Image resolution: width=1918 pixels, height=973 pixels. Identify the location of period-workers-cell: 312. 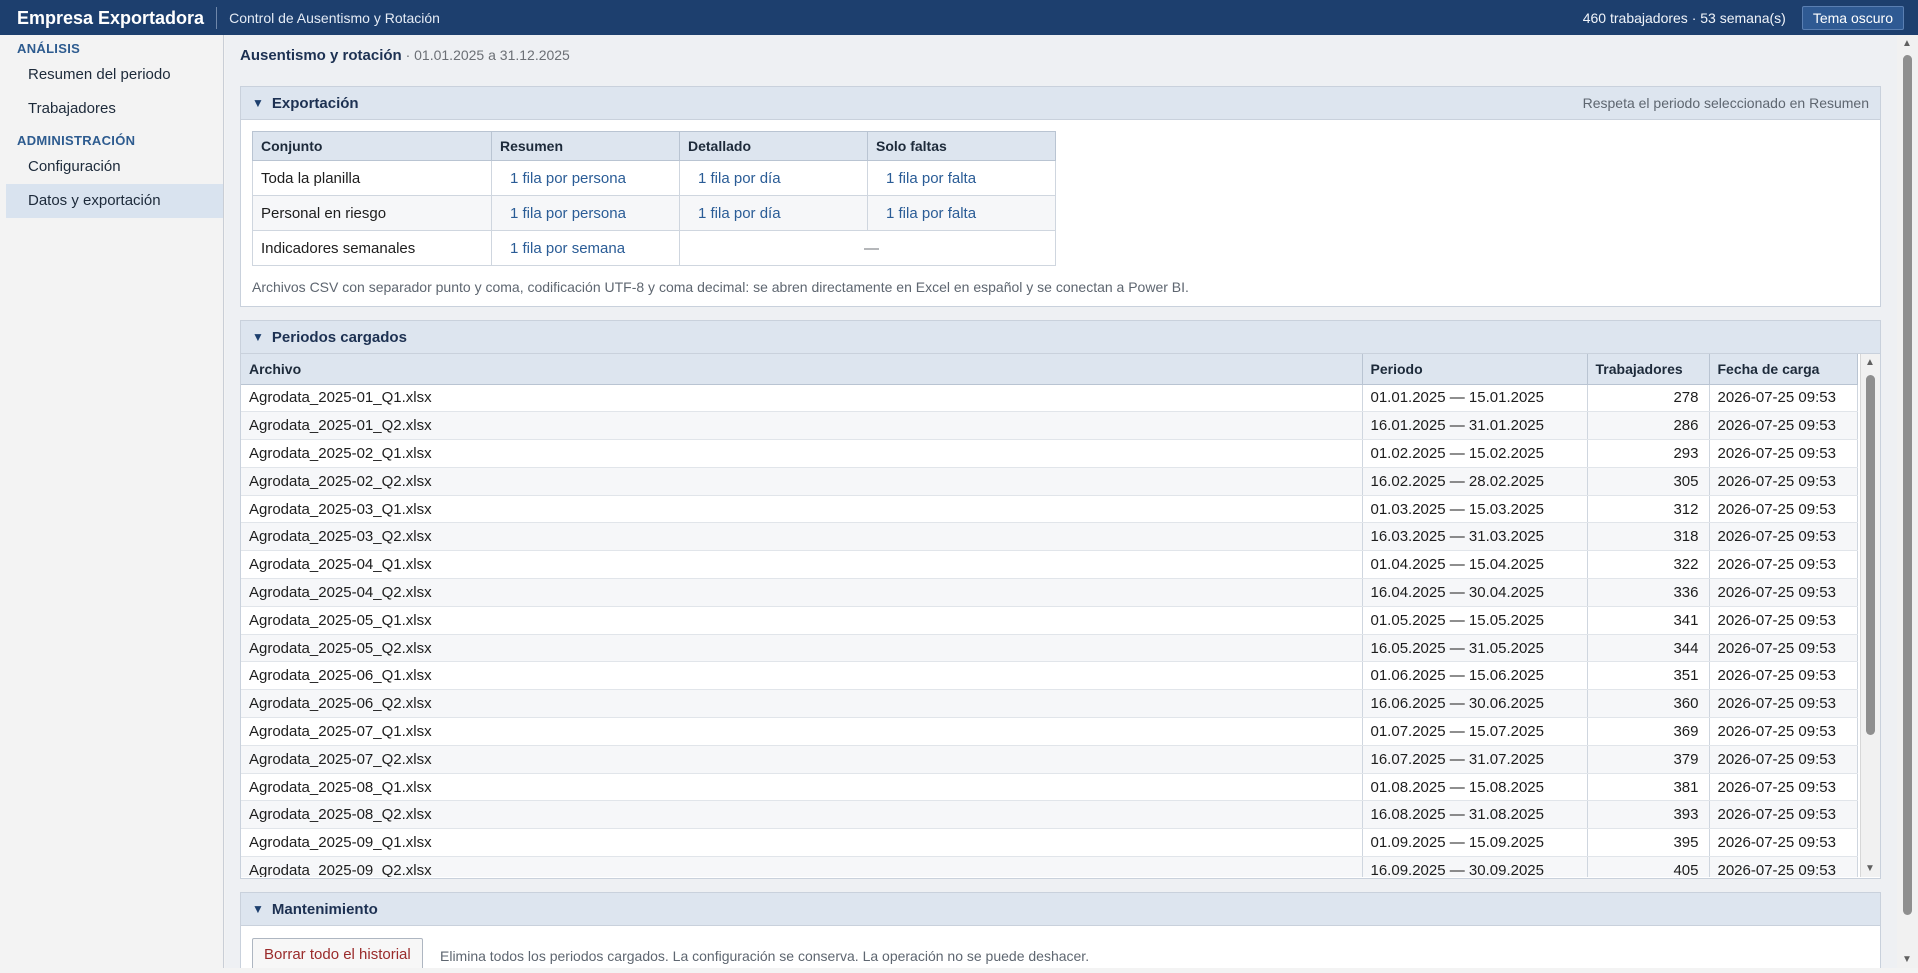
(1648, 509).